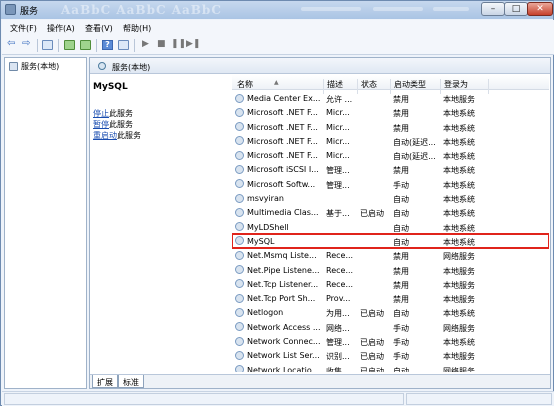 This screenshot has height=406, width=554. Describe the element at coordinates (147, 44) in the screenshot. I see `start-service-icon: ▶` at that location.